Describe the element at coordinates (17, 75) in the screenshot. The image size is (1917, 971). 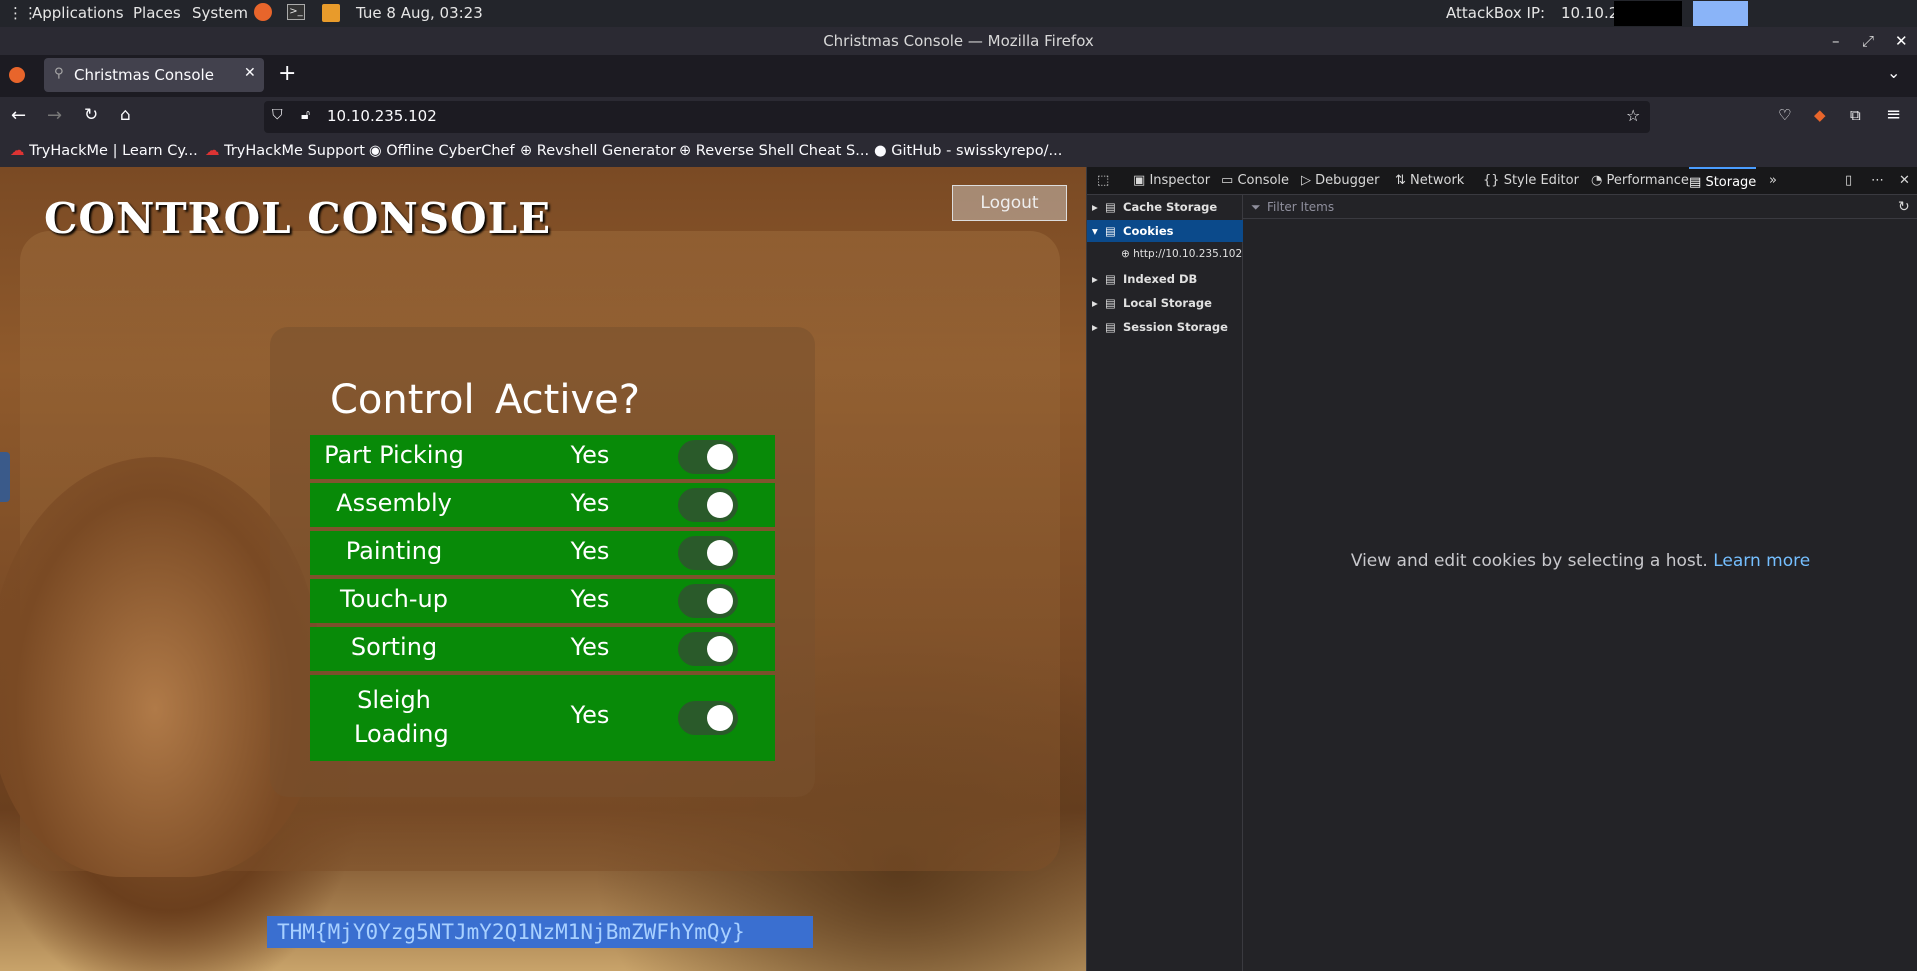
I see `firefox-view-icon` at that location.